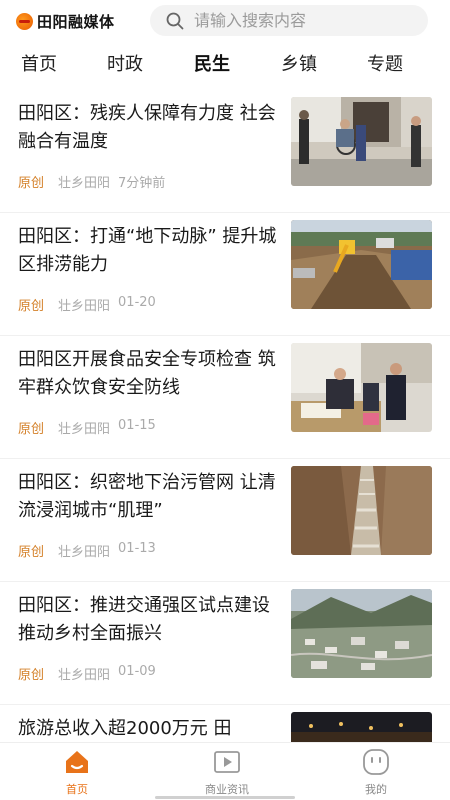 This screenshot has width=450, height=800. What do you see at coordinates (142, 183) in the screenshot?
I see `news-time: 7分钟前` at bounding box center [142, 183].